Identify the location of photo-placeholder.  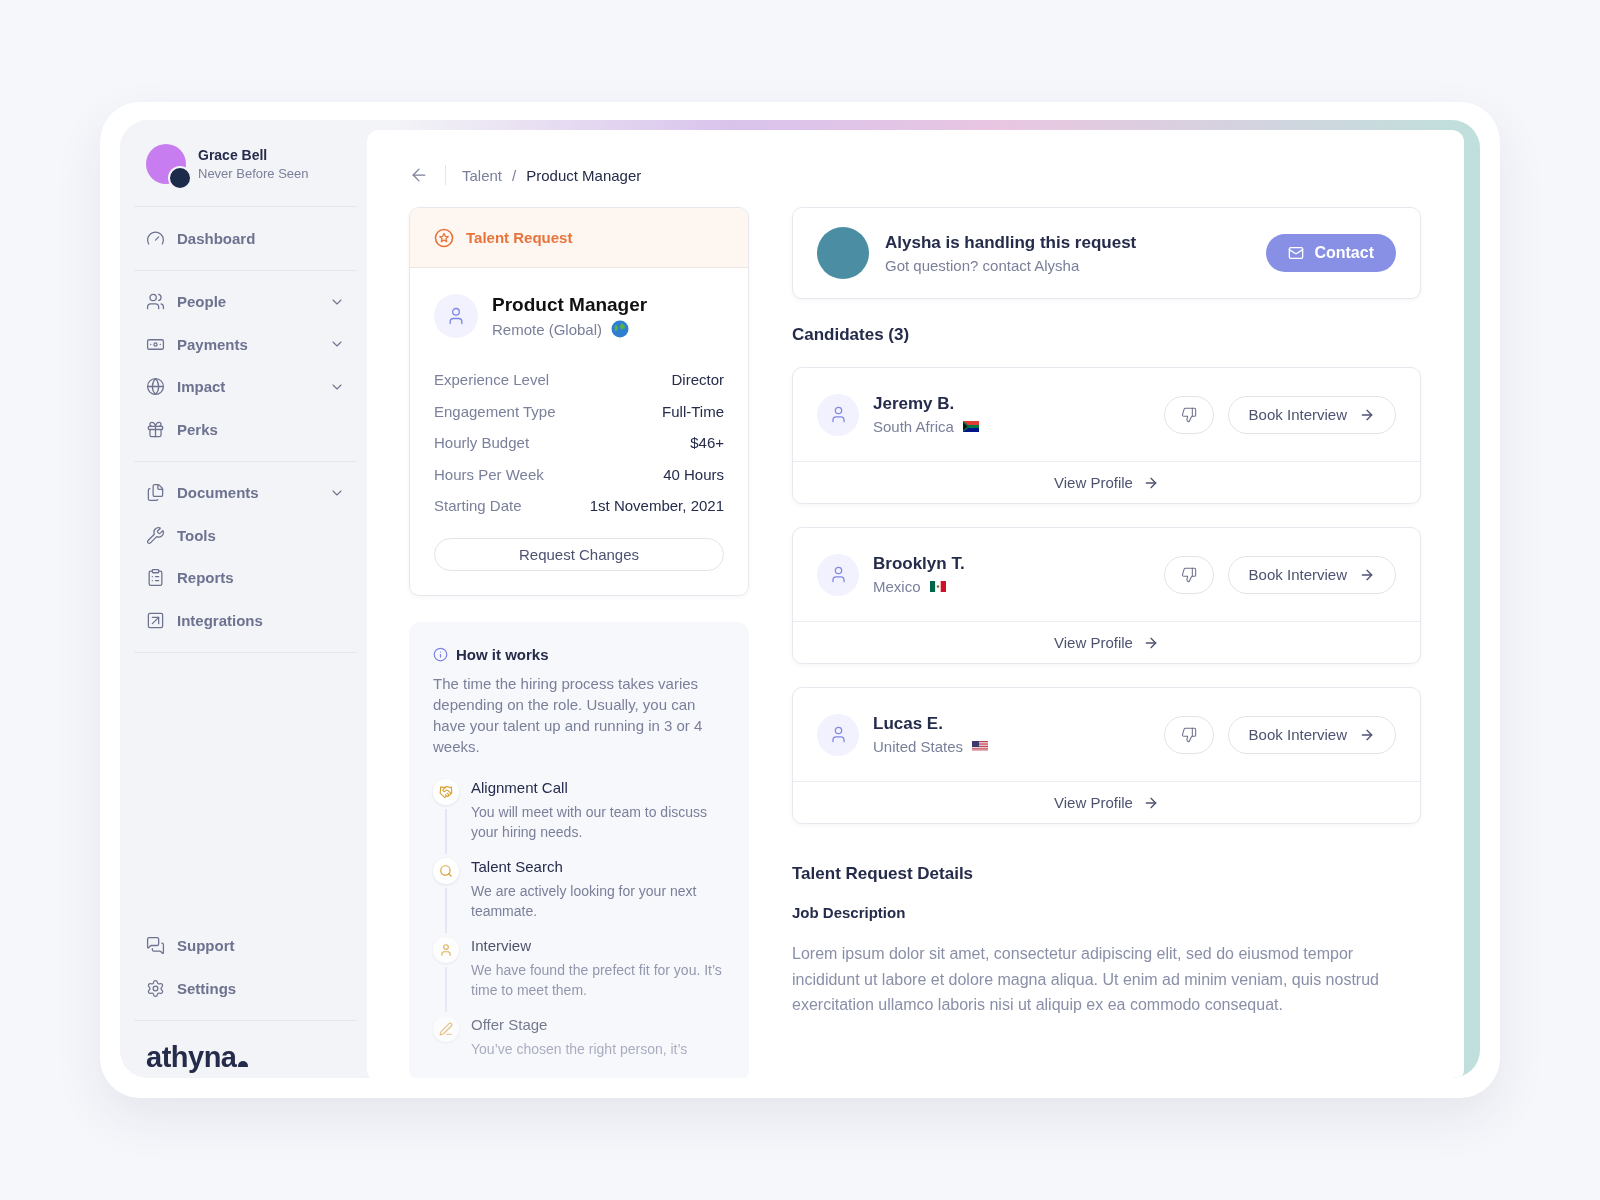
(843, 253).